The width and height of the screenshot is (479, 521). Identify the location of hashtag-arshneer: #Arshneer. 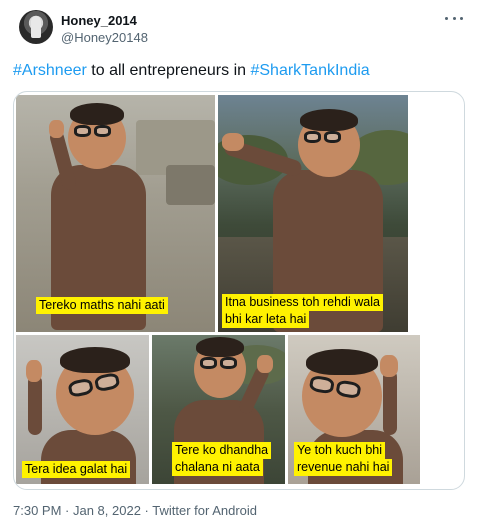
(50, 70).